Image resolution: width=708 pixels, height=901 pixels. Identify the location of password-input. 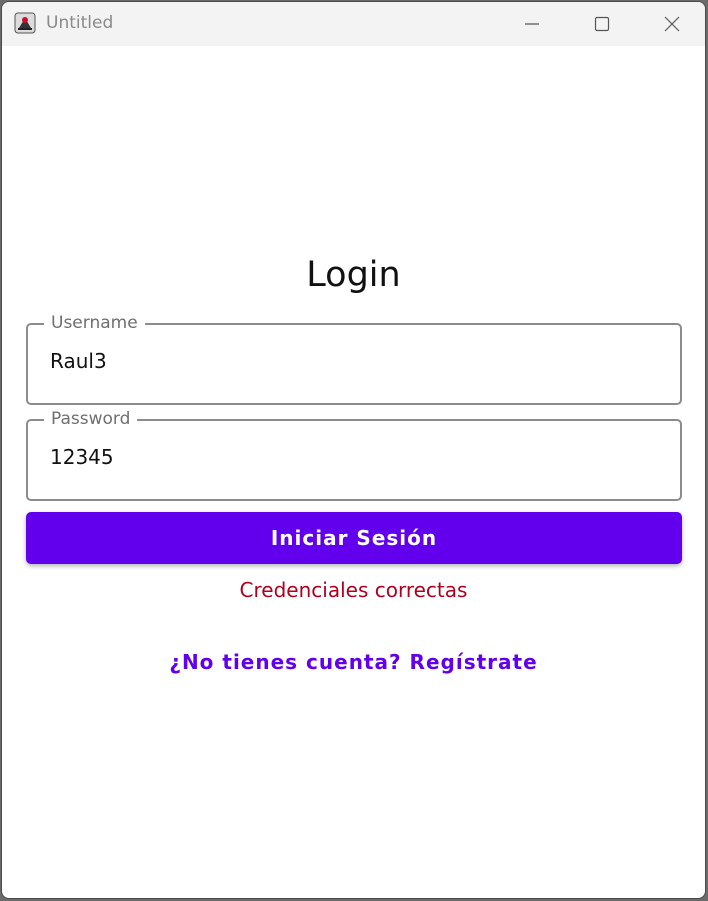
(350, 457).